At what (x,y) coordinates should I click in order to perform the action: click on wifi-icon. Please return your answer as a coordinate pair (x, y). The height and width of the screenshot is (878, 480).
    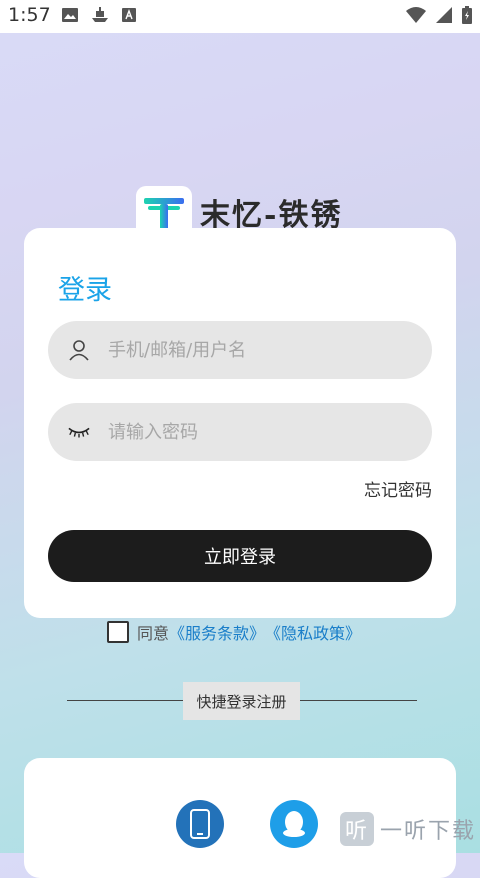
    Looking at the image, I should click on (416, 15).